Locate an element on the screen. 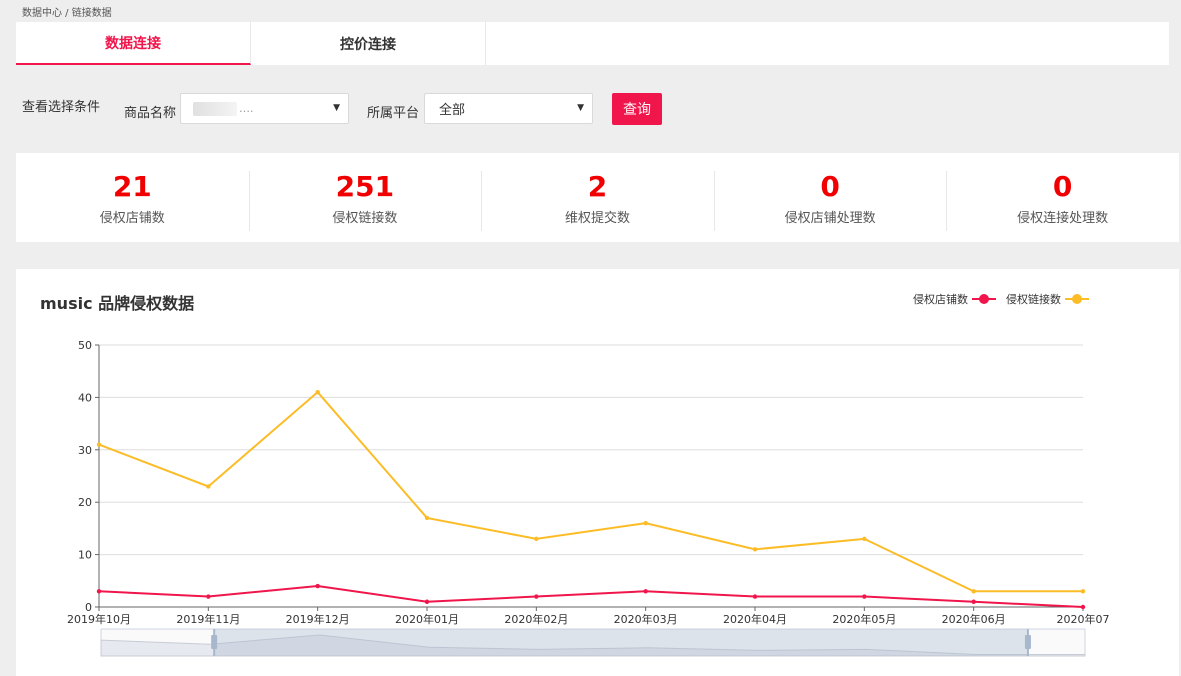  stat-label: 侵权店铺数 is located at coordinates (132, 218).